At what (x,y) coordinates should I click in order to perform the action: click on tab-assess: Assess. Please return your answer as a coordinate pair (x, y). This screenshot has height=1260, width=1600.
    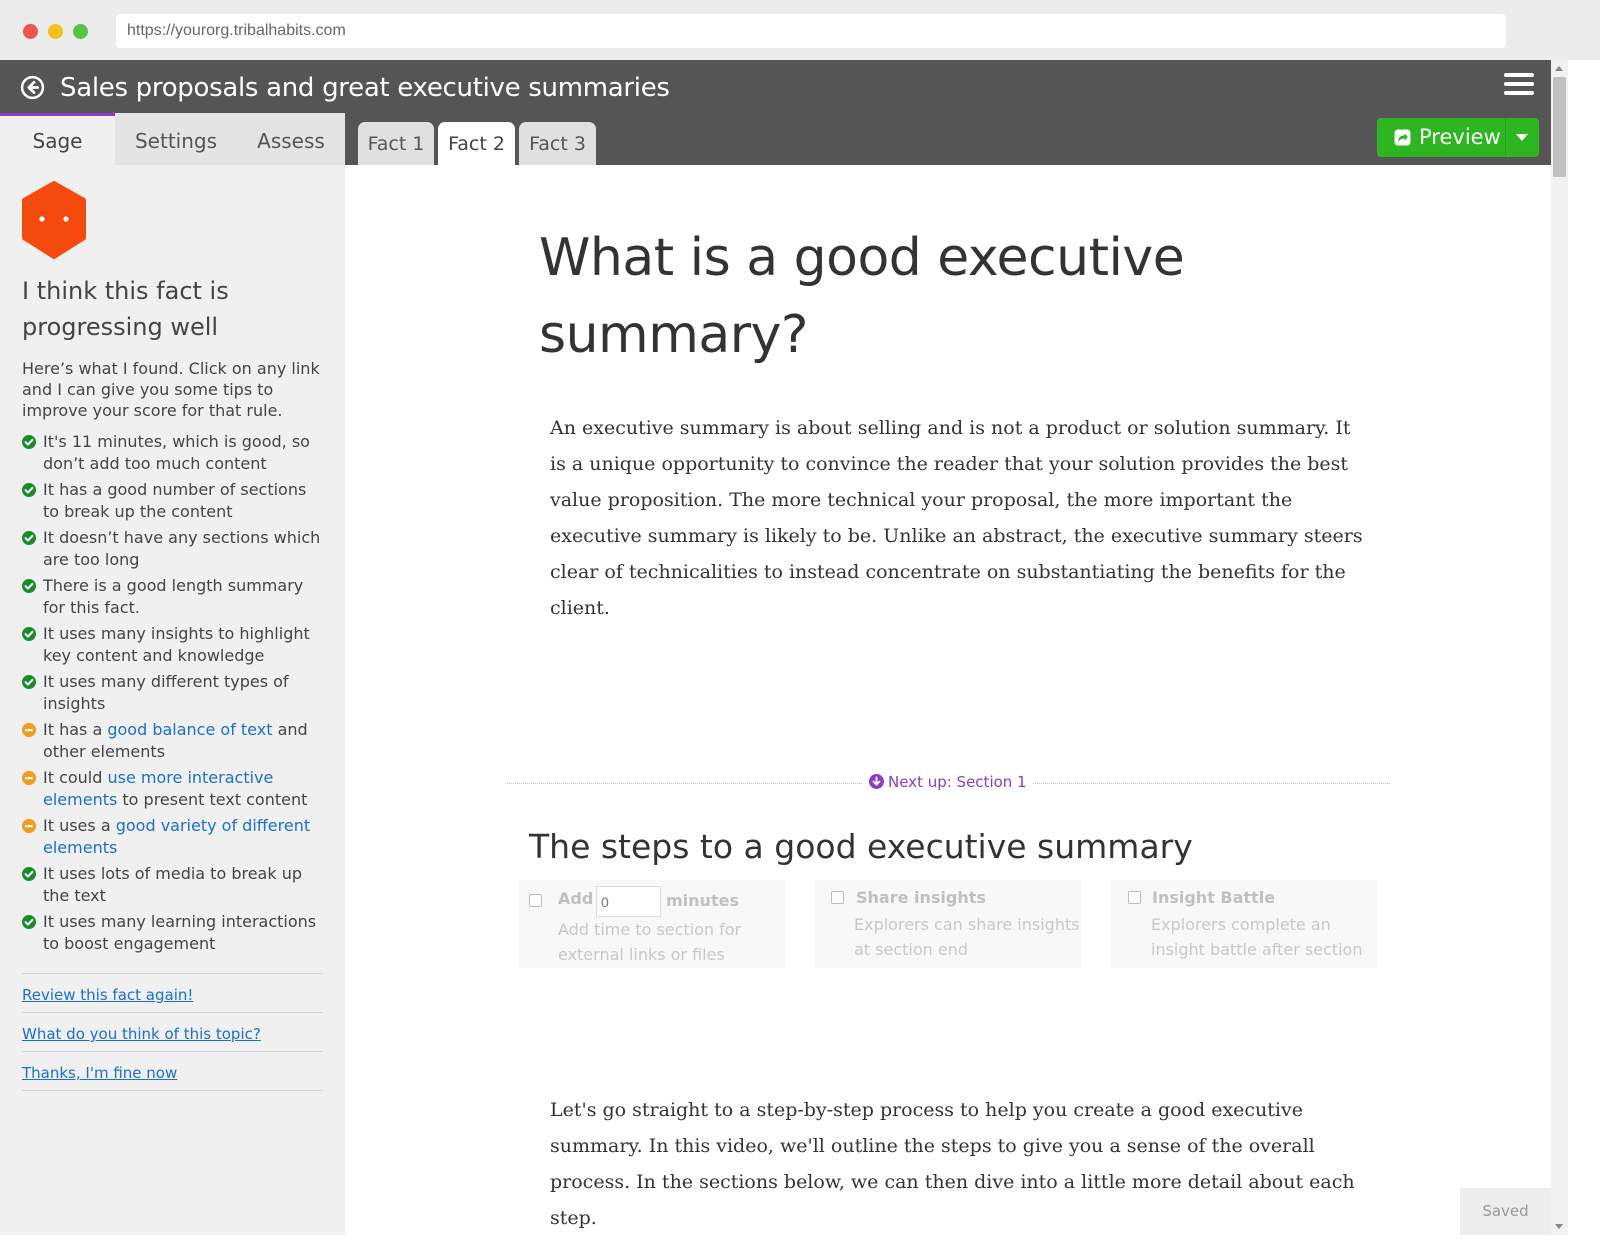
    Looking at the image, I should click on (291, 139).